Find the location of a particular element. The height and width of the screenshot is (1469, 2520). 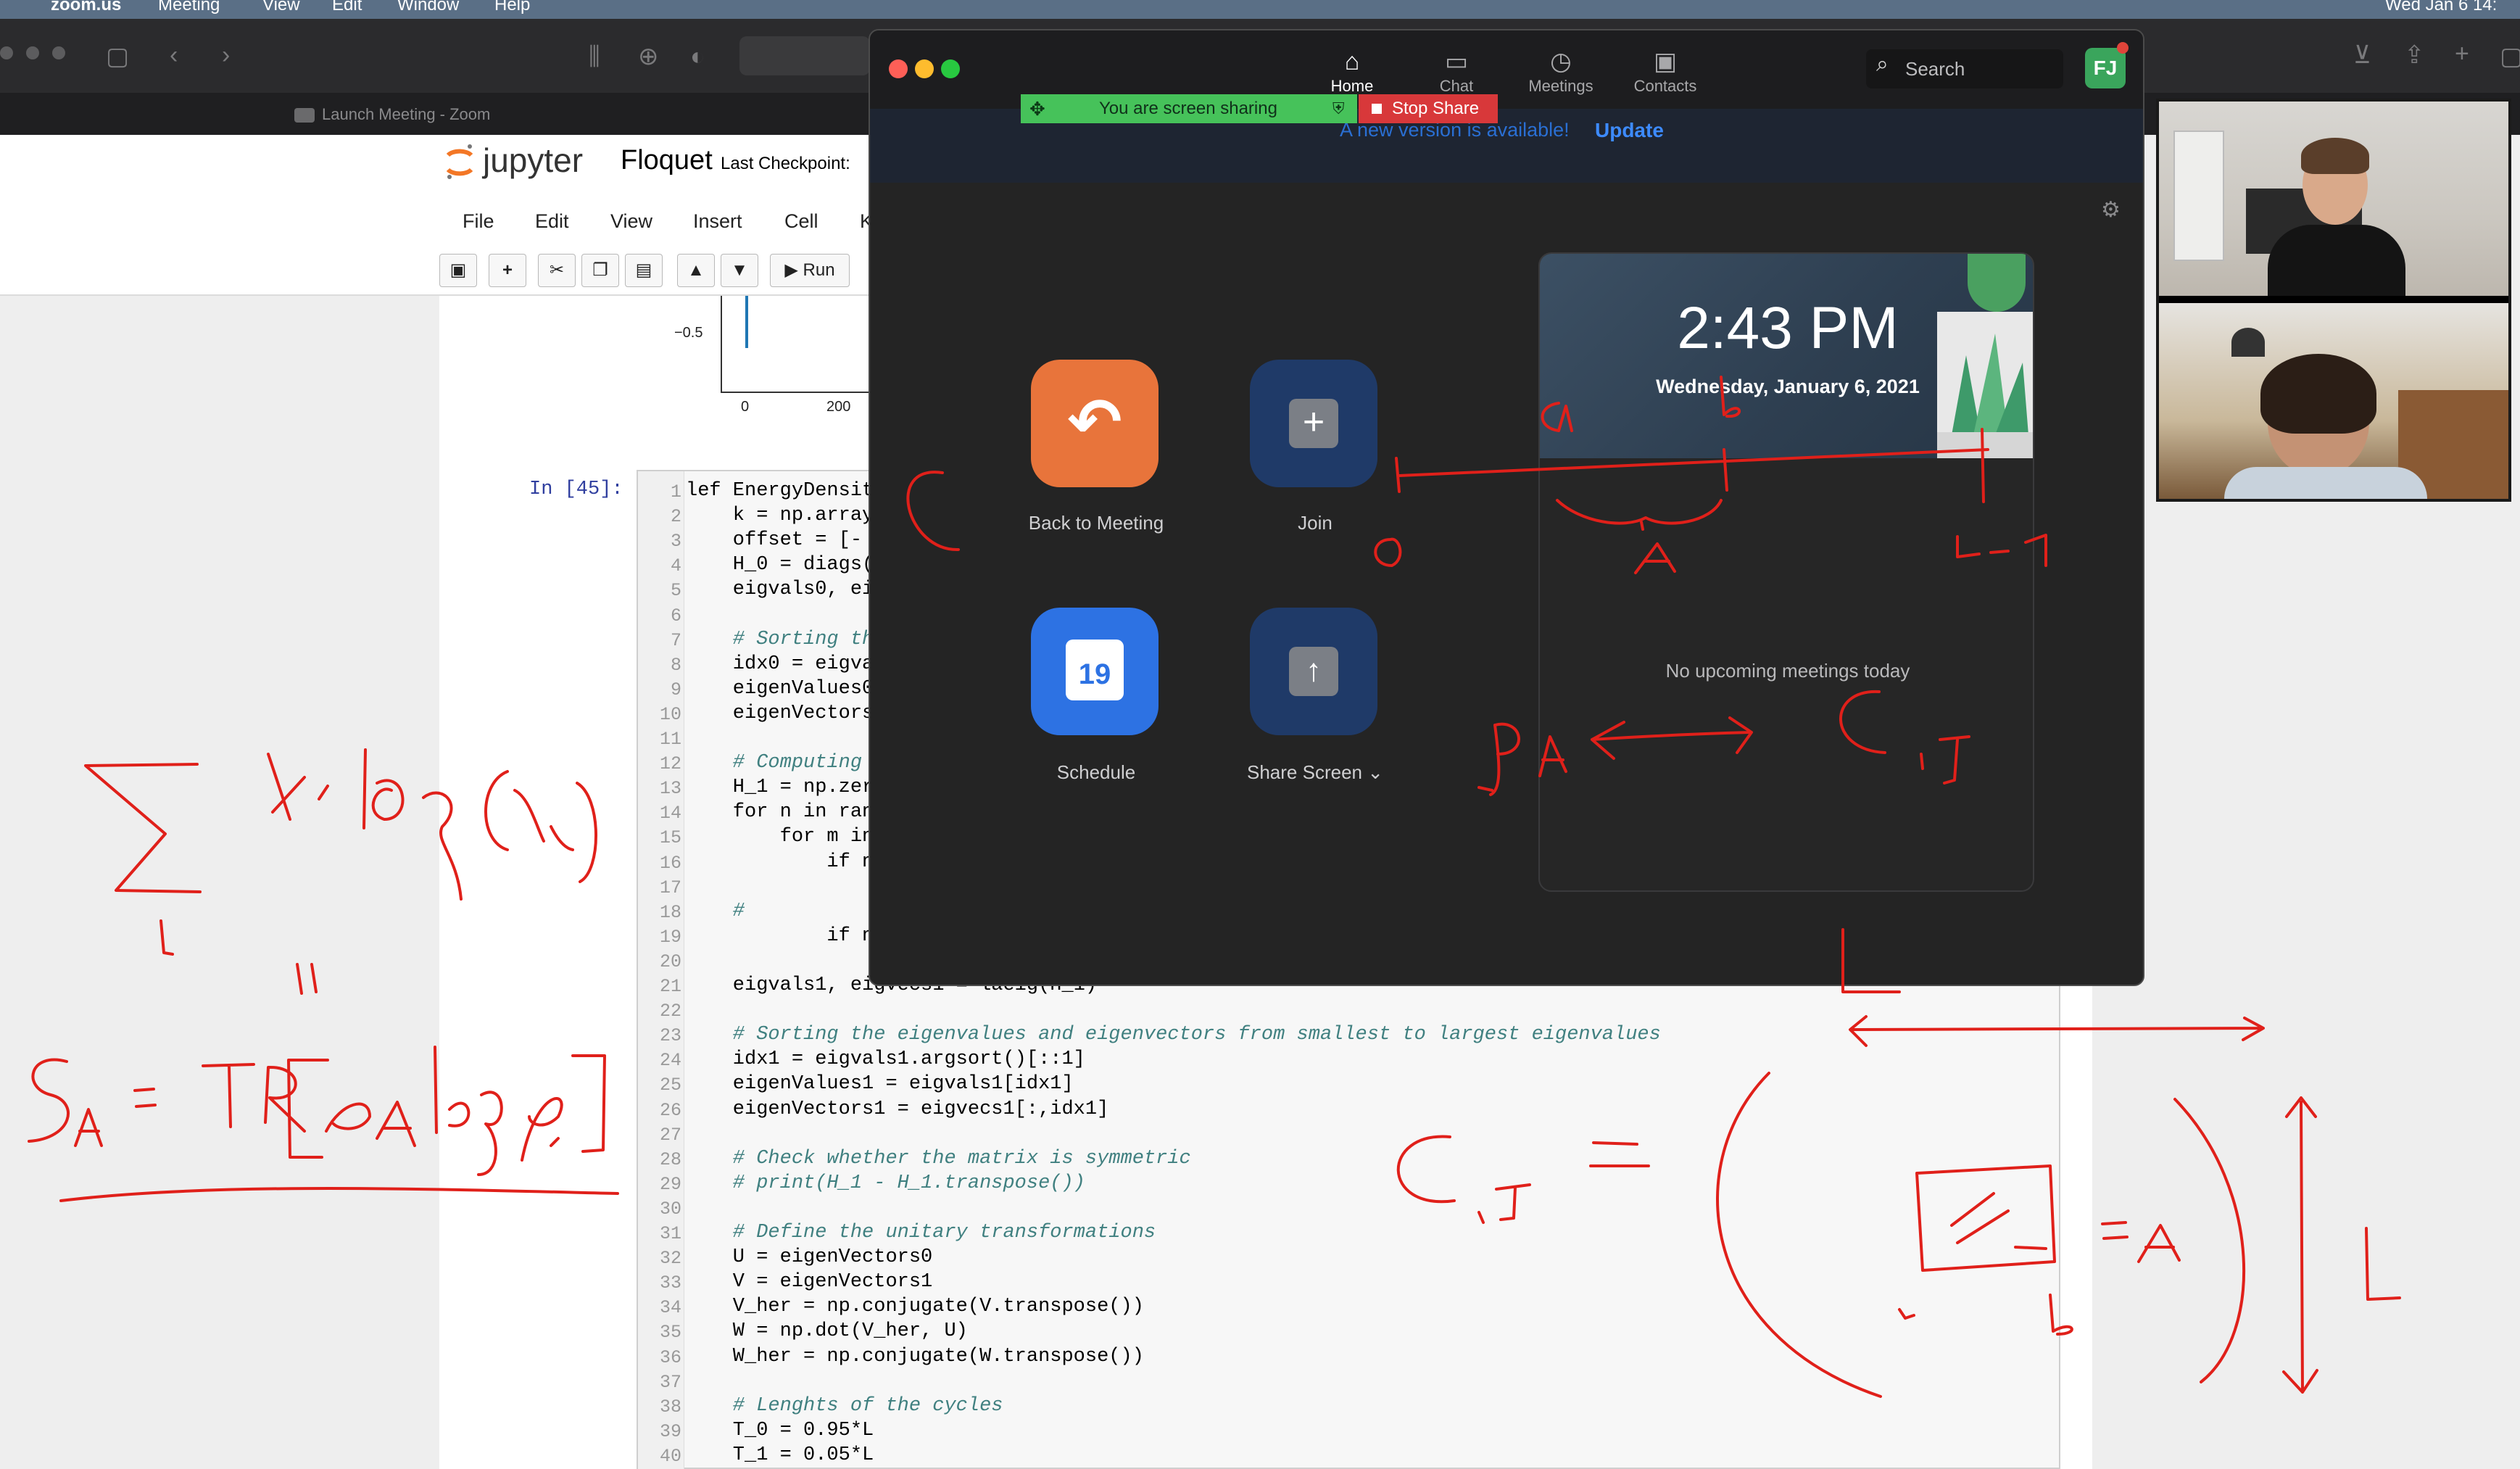

code-line: idx1 = eigvals1.argsort()[::1] is located at coordinates (885, 1059).